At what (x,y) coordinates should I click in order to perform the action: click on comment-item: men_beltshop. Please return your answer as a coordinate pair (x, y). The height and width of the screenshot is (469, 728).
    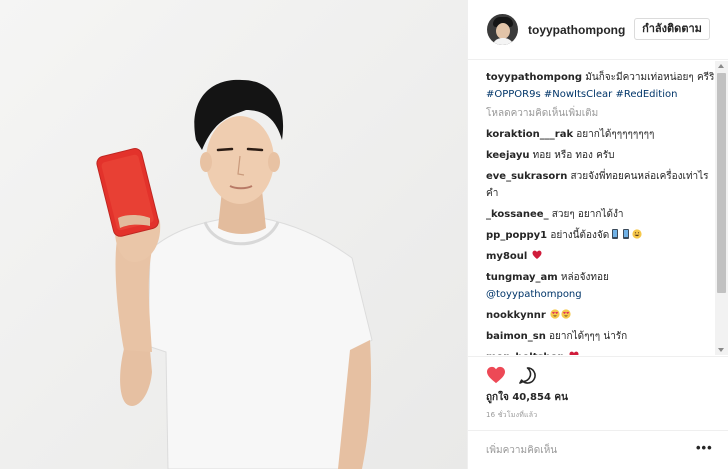
    Looking at the image, I should click on (600, 352).